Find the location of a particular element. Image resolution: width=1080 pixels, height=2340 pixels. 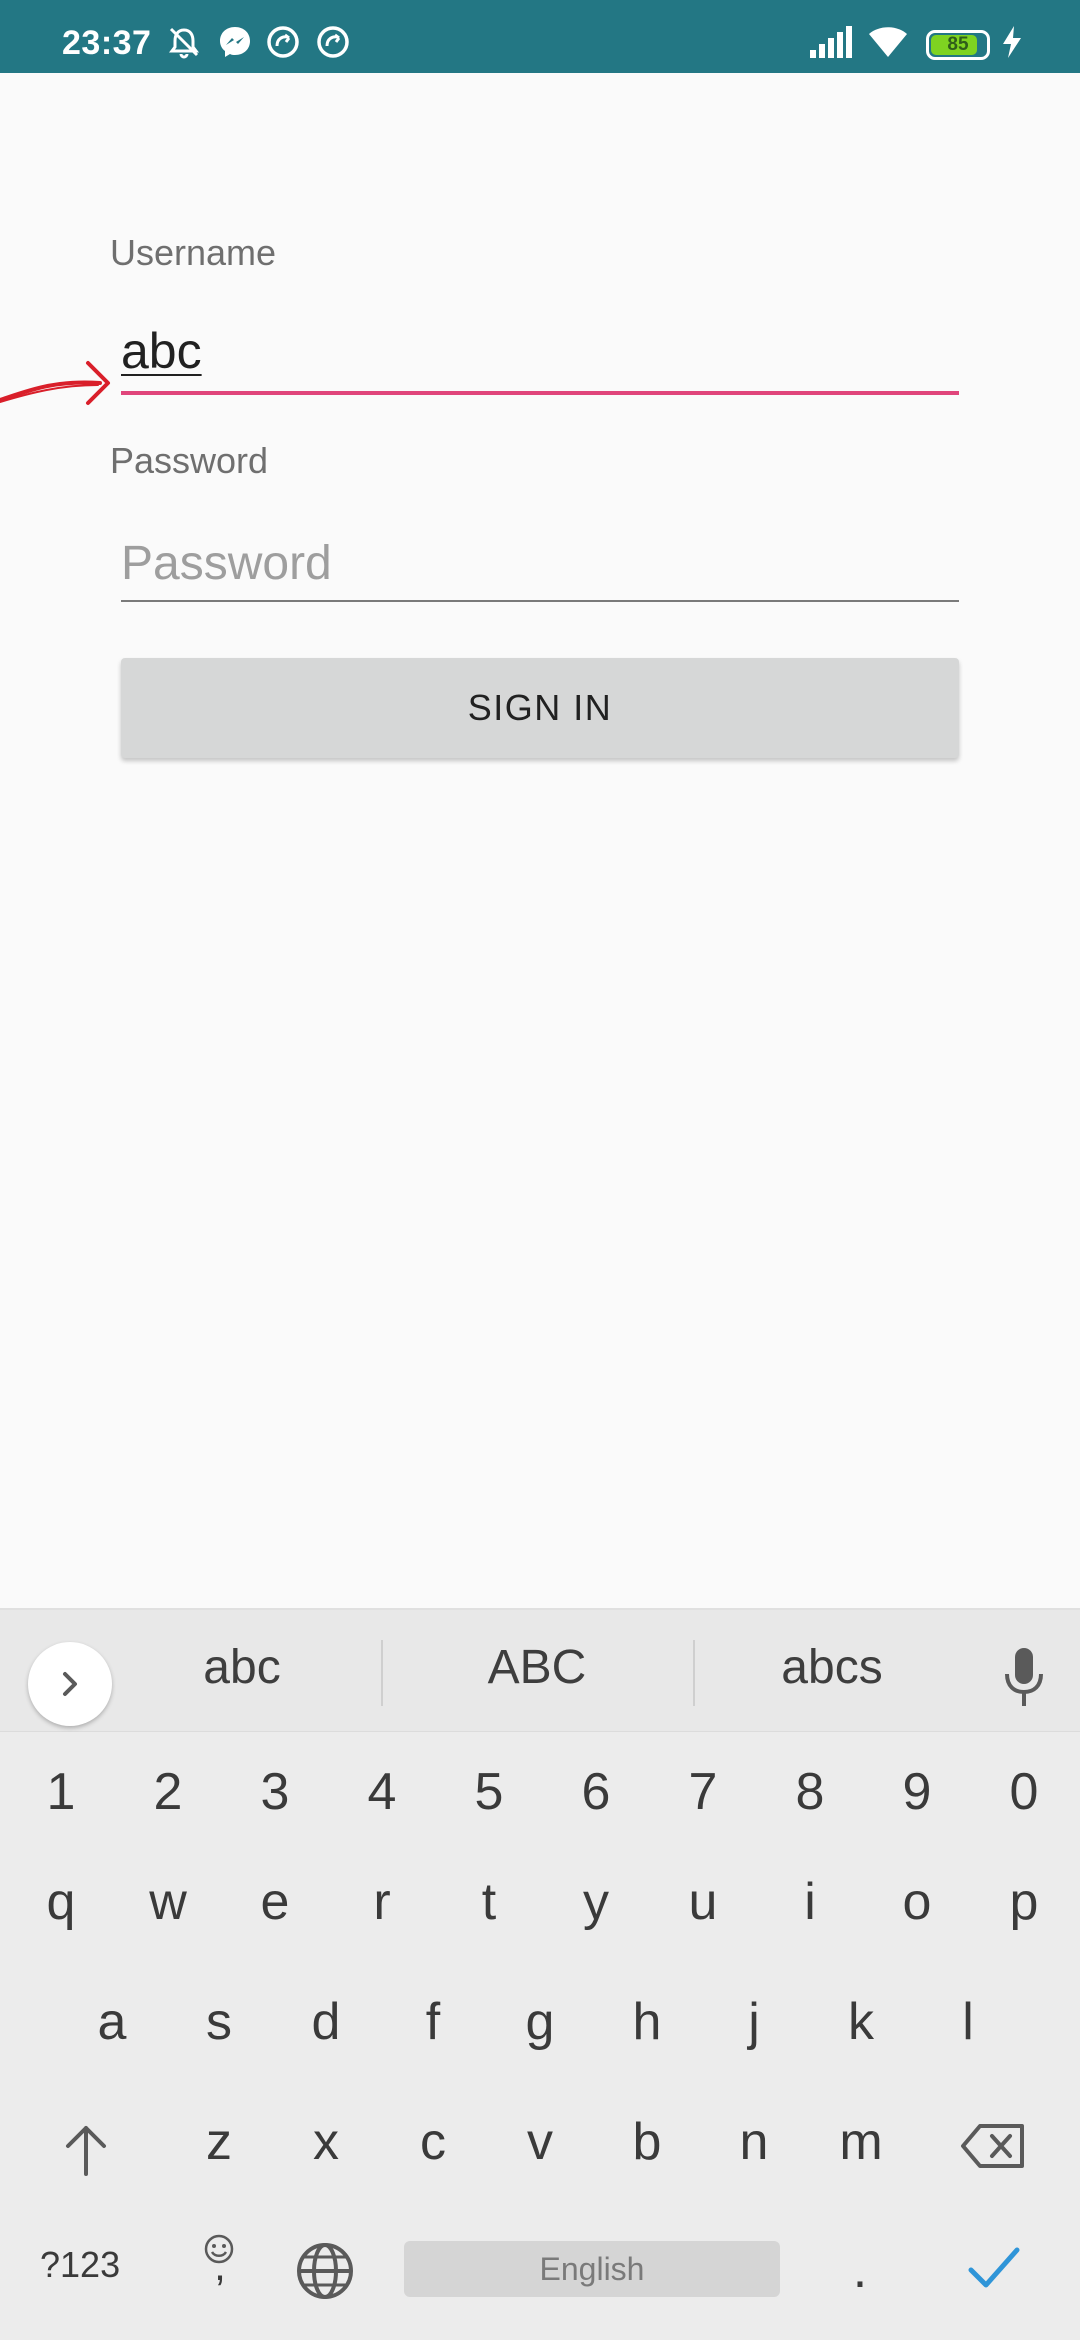

letter-key: o is located at coordinates (917, 1902).